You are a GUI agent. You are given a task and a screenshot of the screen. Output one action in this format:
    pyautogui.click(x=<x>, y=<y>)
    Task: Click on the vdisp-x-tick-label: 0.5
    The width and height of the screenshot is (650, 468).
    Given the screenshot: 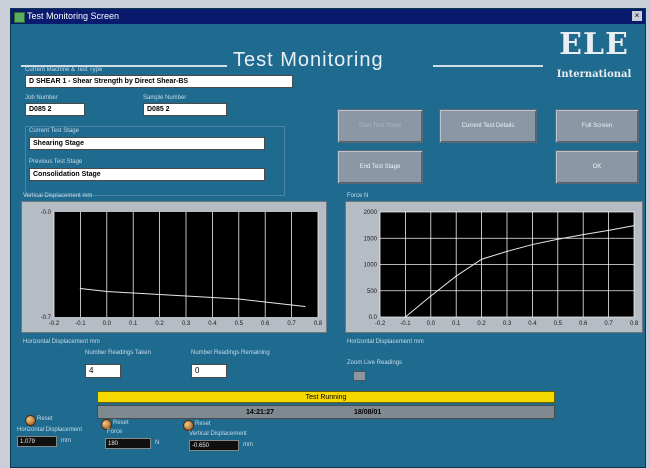 What is the action you would take?
    pyautogui.click(x=239, y=324)
    